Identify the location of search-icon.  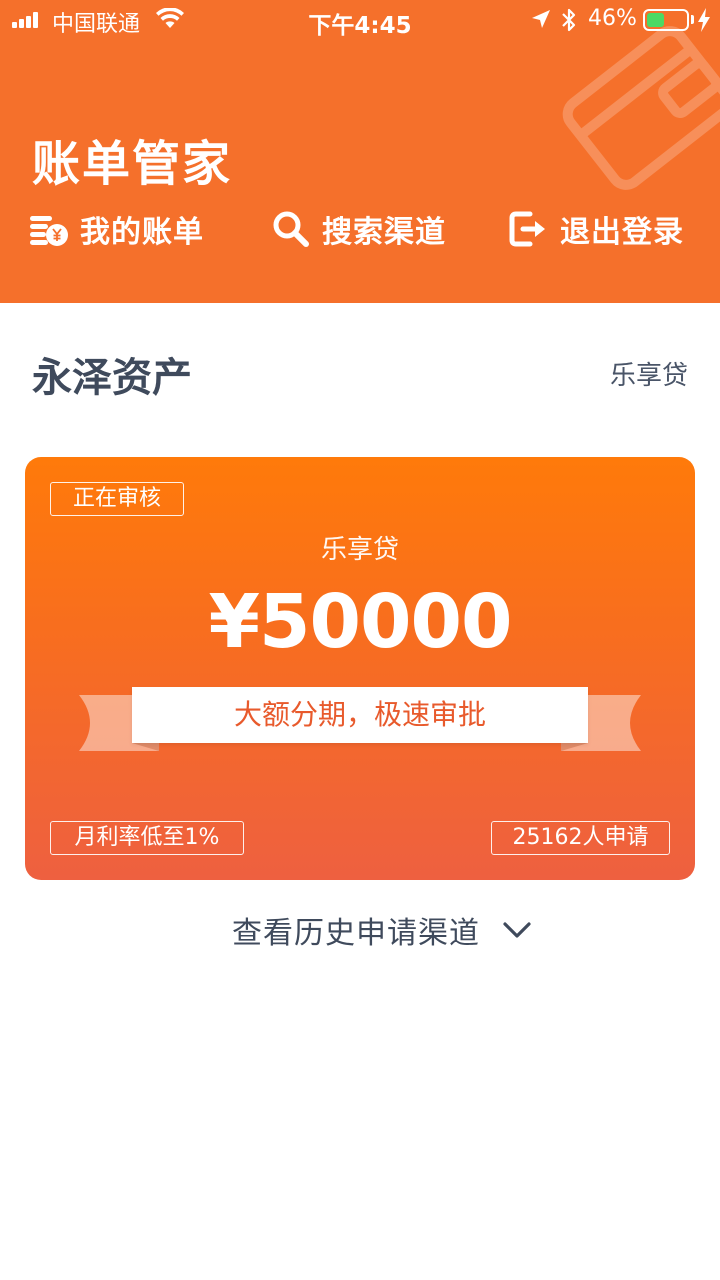
(291, 229).